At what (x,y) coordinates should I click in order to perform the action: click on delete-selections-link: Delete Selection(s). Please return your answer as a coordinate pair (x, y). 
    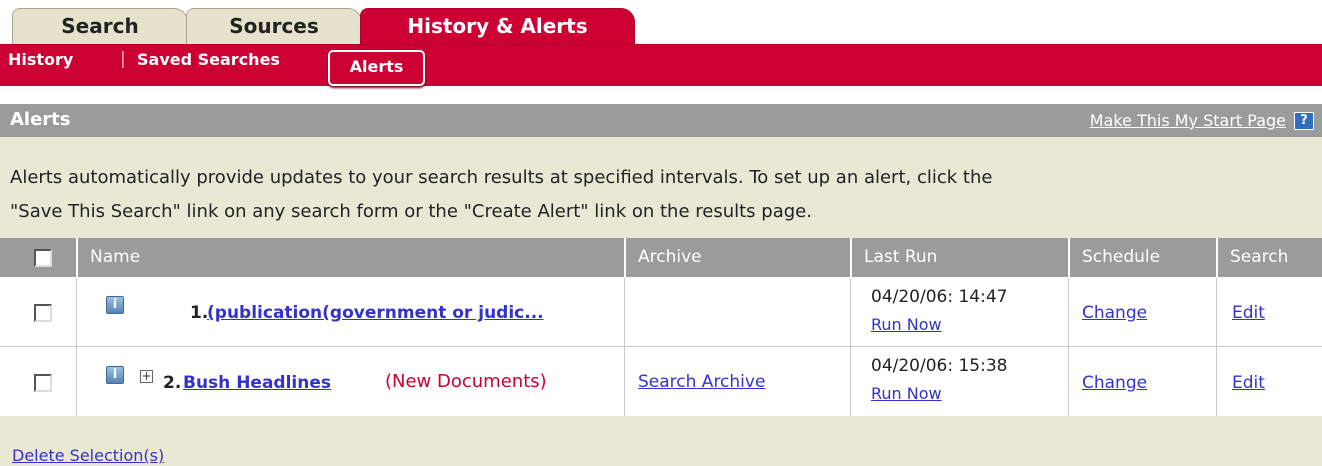
    Looking at the image, I should click on (88, 455).